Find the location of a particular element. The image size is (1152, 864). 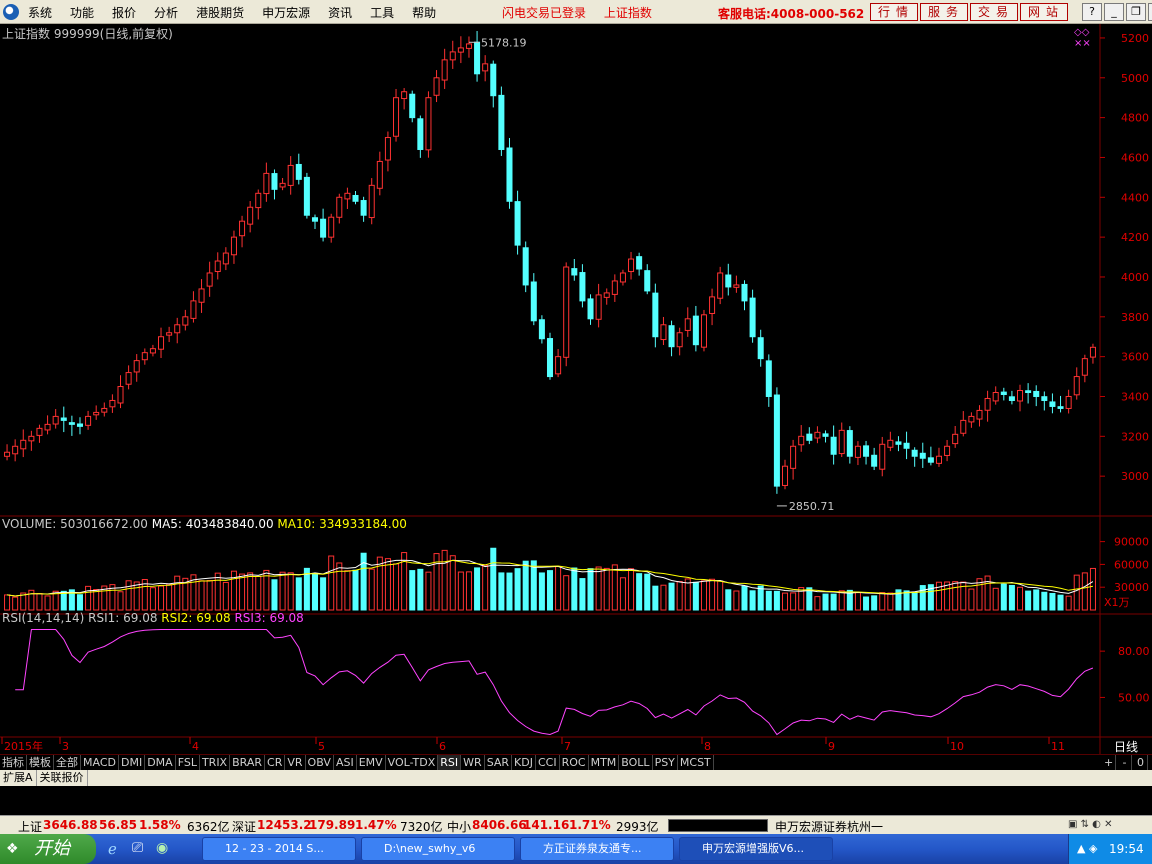

tab-1: 模板 is located at coordinates (40, 762).